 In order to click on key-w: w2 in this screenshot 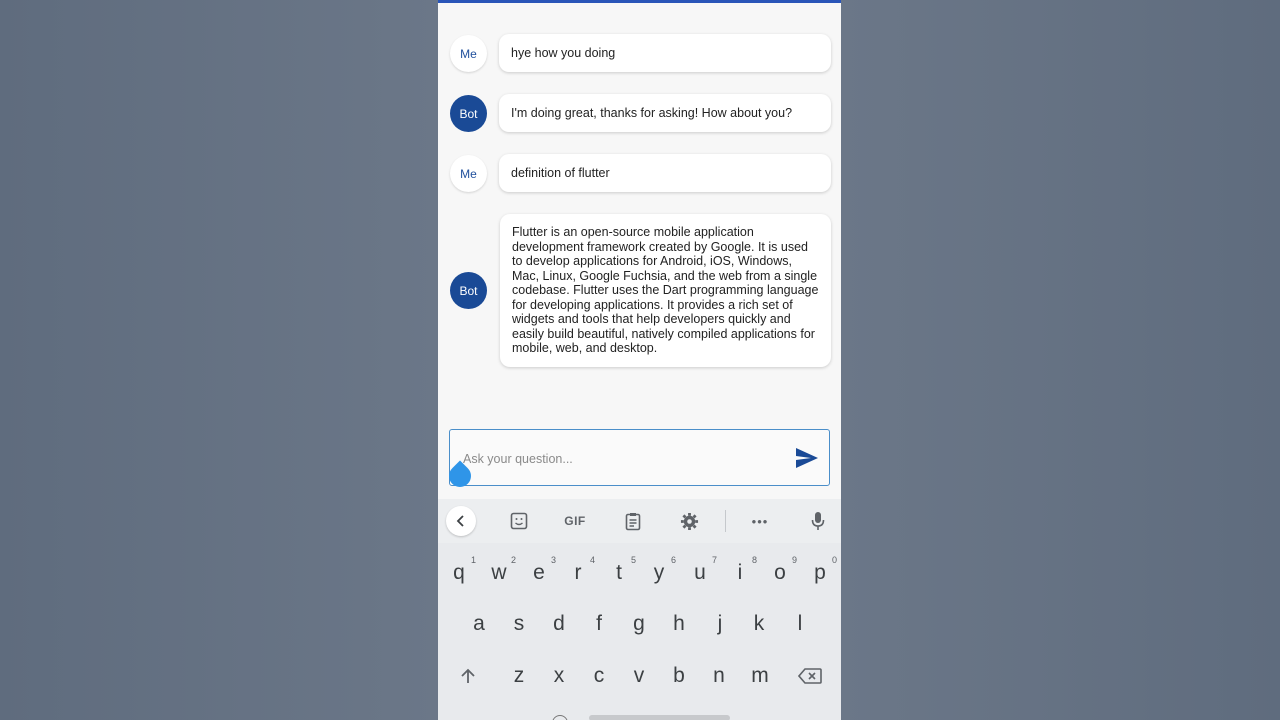, I will do `click(499, 573)`.